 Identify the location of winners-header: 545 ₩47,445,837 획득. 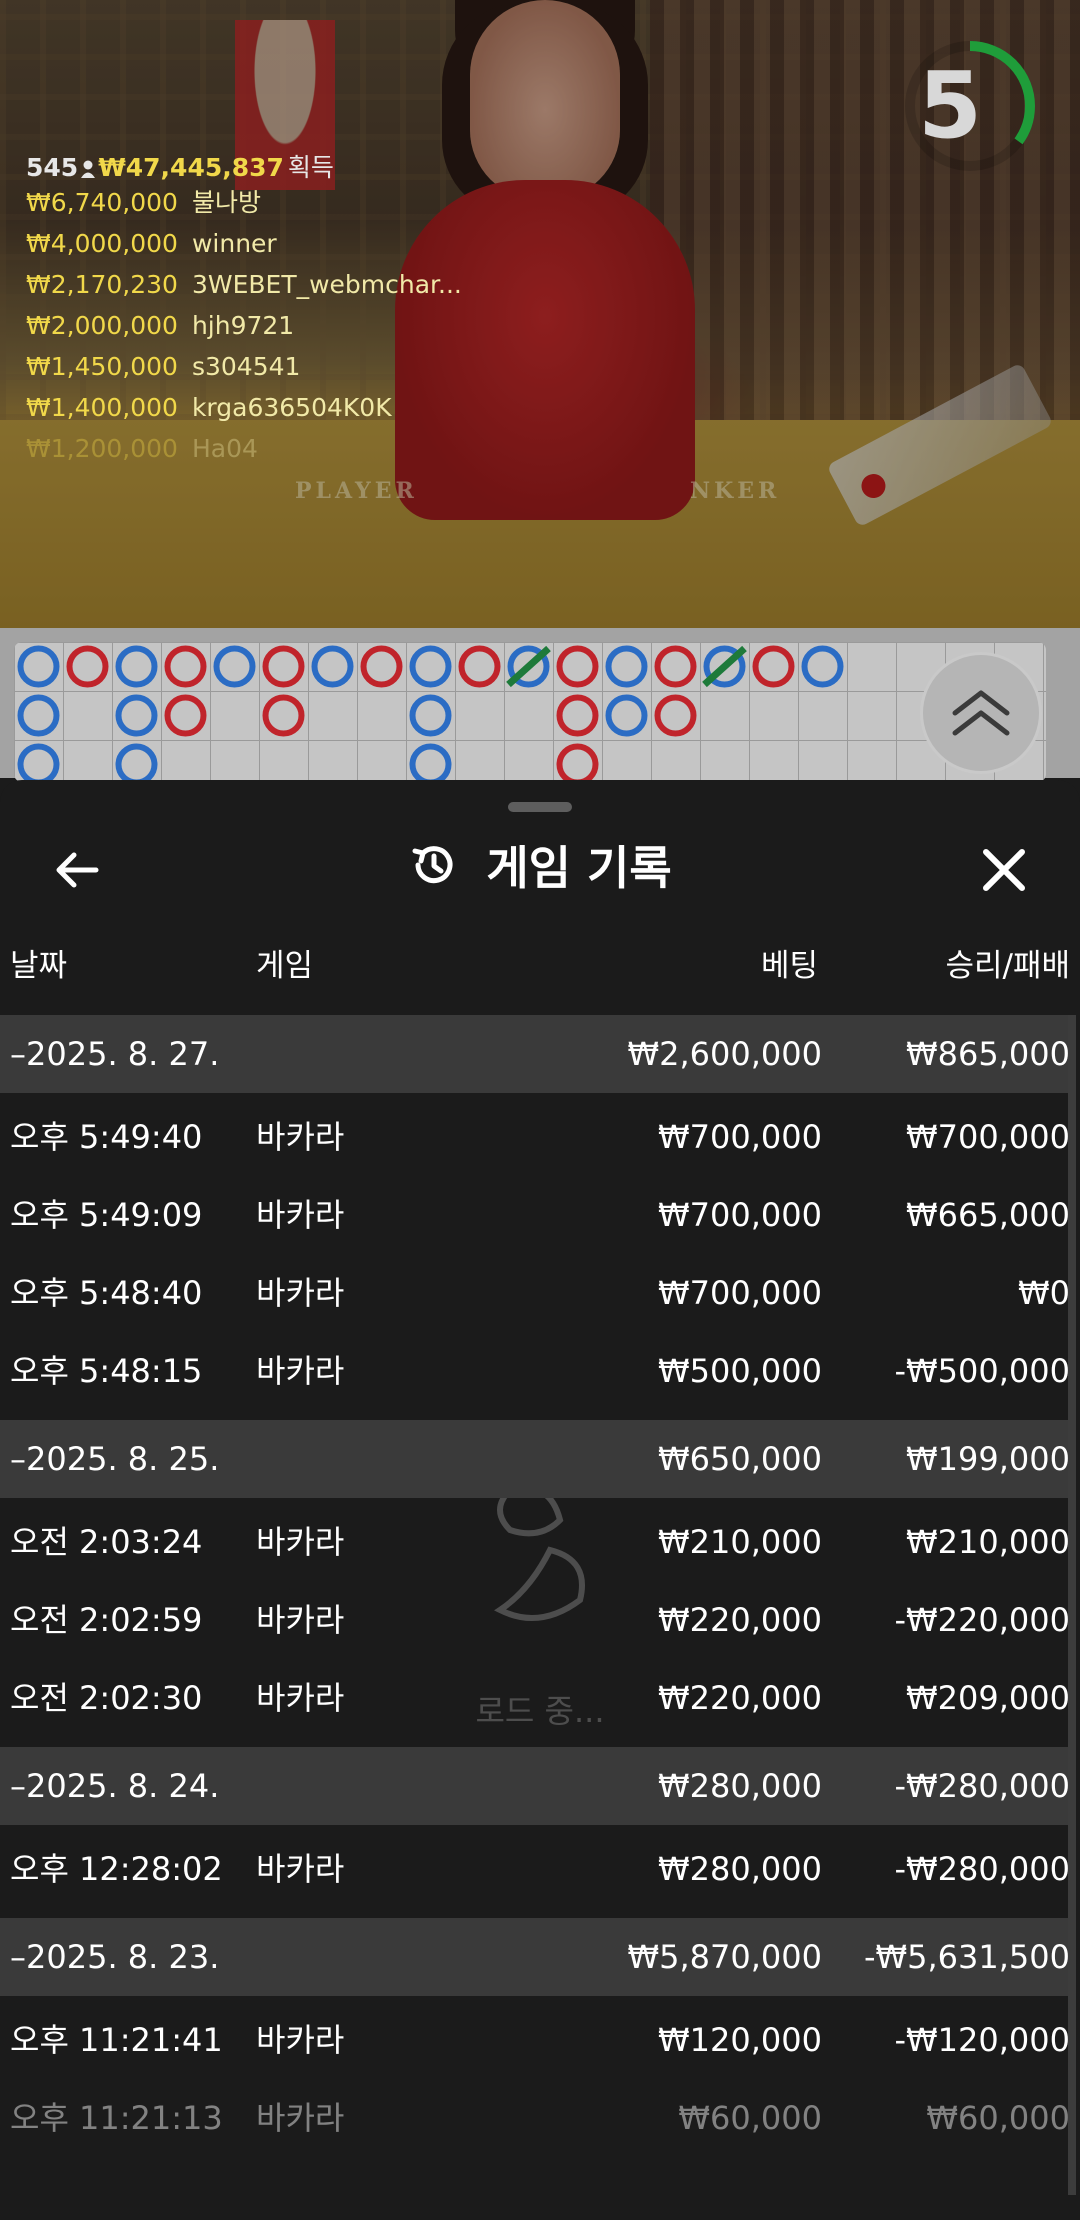
(244, 165).